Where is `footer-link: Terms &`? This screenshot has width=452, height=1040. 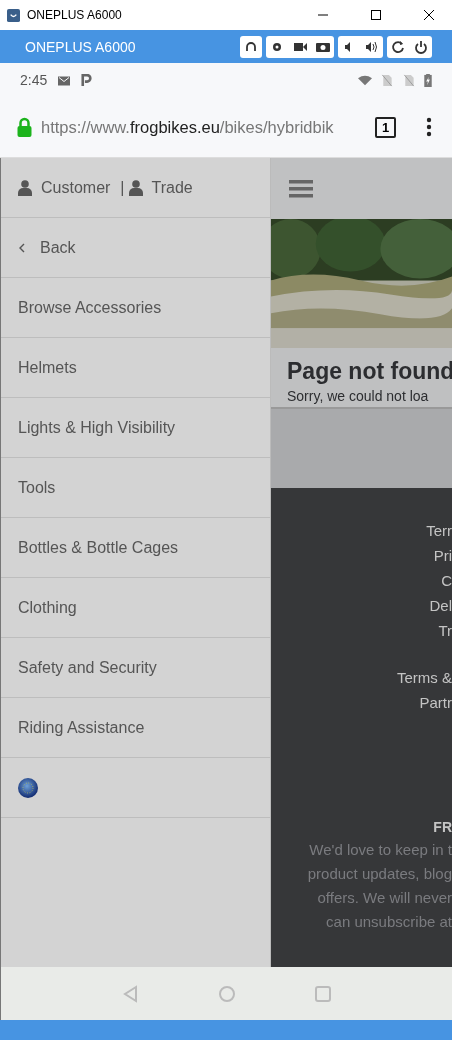 footer-link: Terms & is located at coordinates (424, 677).